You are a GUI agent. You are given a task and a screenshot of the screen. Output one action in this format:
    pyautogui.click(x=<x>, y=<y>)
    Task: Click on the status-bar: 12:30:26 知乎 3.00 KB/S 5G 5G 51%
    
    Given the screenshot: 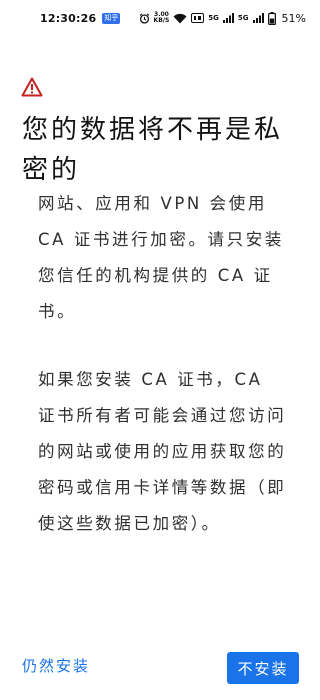 What is the action you would take?
    pyautogui.click(x=160, y=18)
    